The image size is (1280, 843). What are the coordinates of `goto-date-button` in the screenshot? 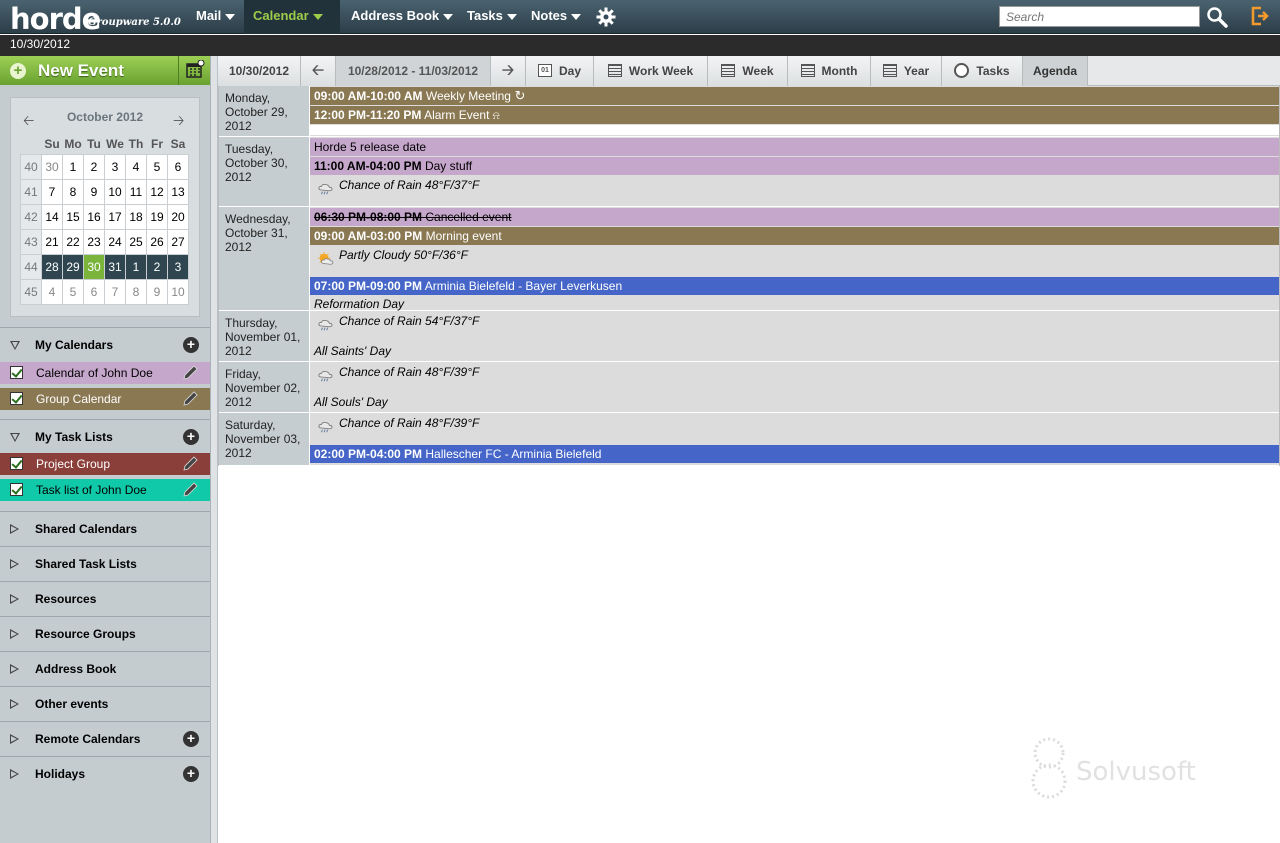 It's located at (194, 70).